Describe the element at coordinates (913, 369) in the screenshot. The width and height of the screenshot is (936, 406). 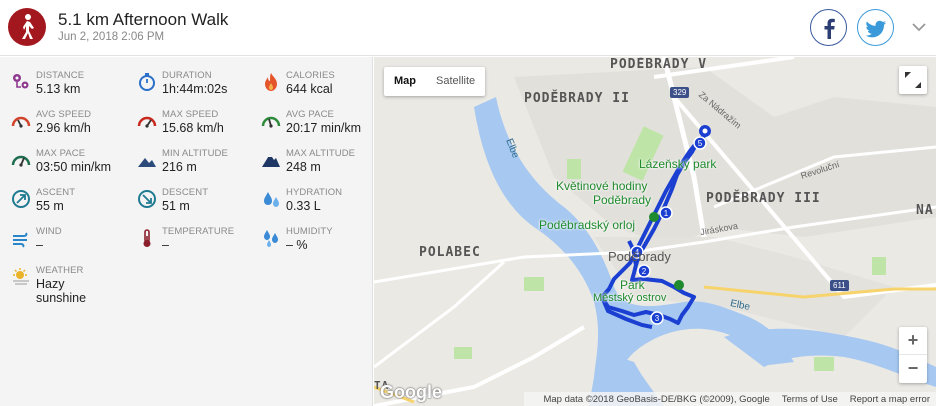
I see `zoom-out-button: −` at that location.